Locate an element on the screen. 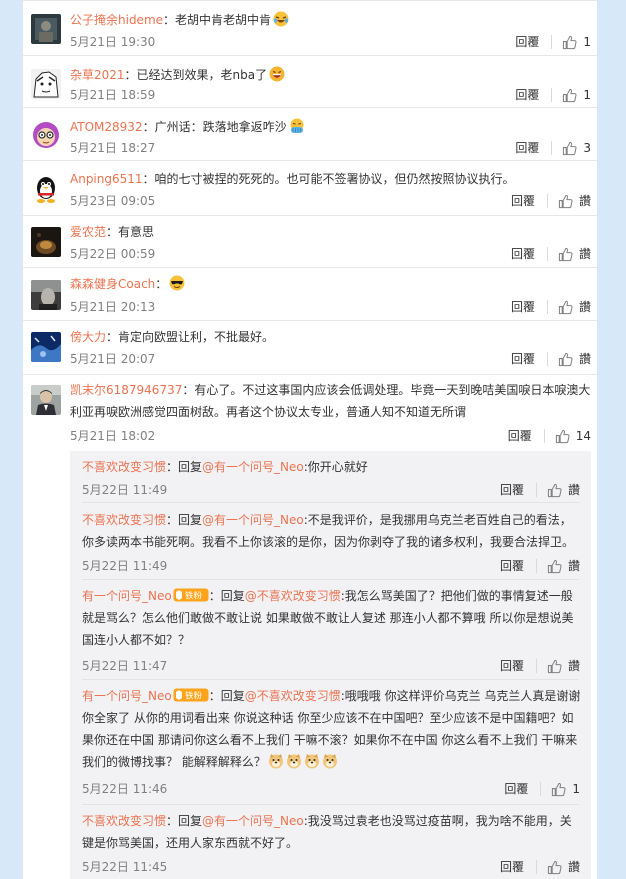 The image size is (626, 879). grin-emoji is located at coordinates (277, 74).